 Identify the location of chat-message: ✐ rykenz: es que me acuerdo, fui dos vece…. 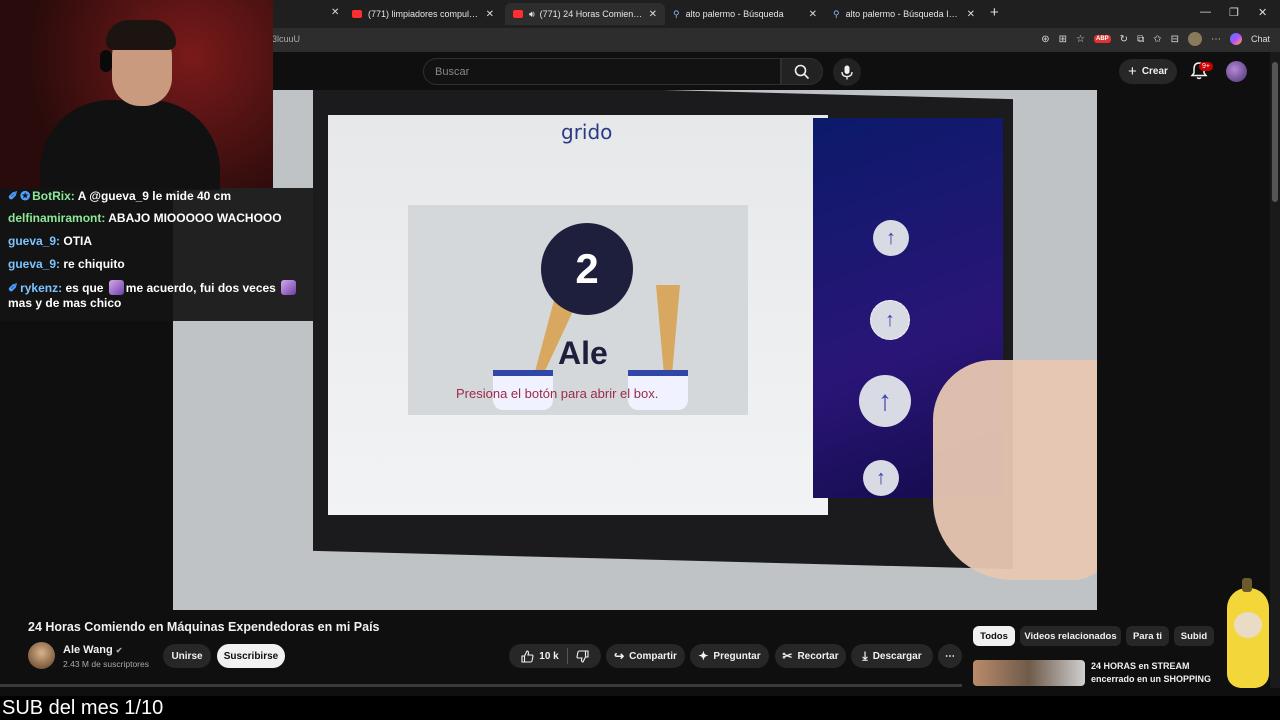
(156, 295).